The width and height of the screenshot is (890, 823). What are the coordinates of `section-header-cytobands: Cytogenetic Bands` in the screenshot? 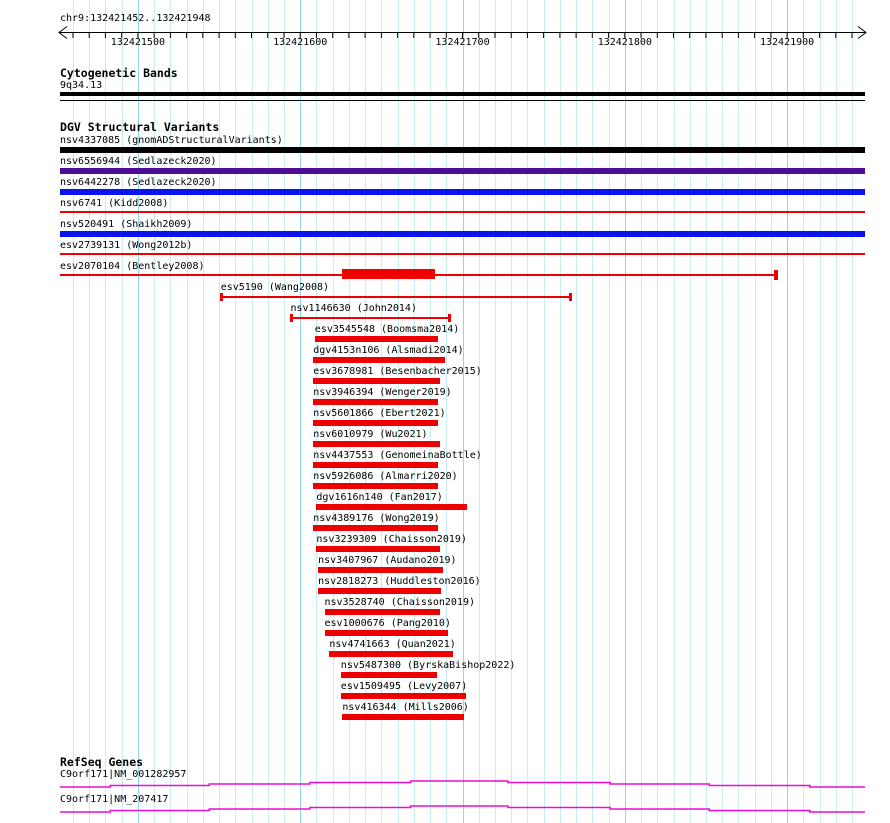 It's located at (119, 73).